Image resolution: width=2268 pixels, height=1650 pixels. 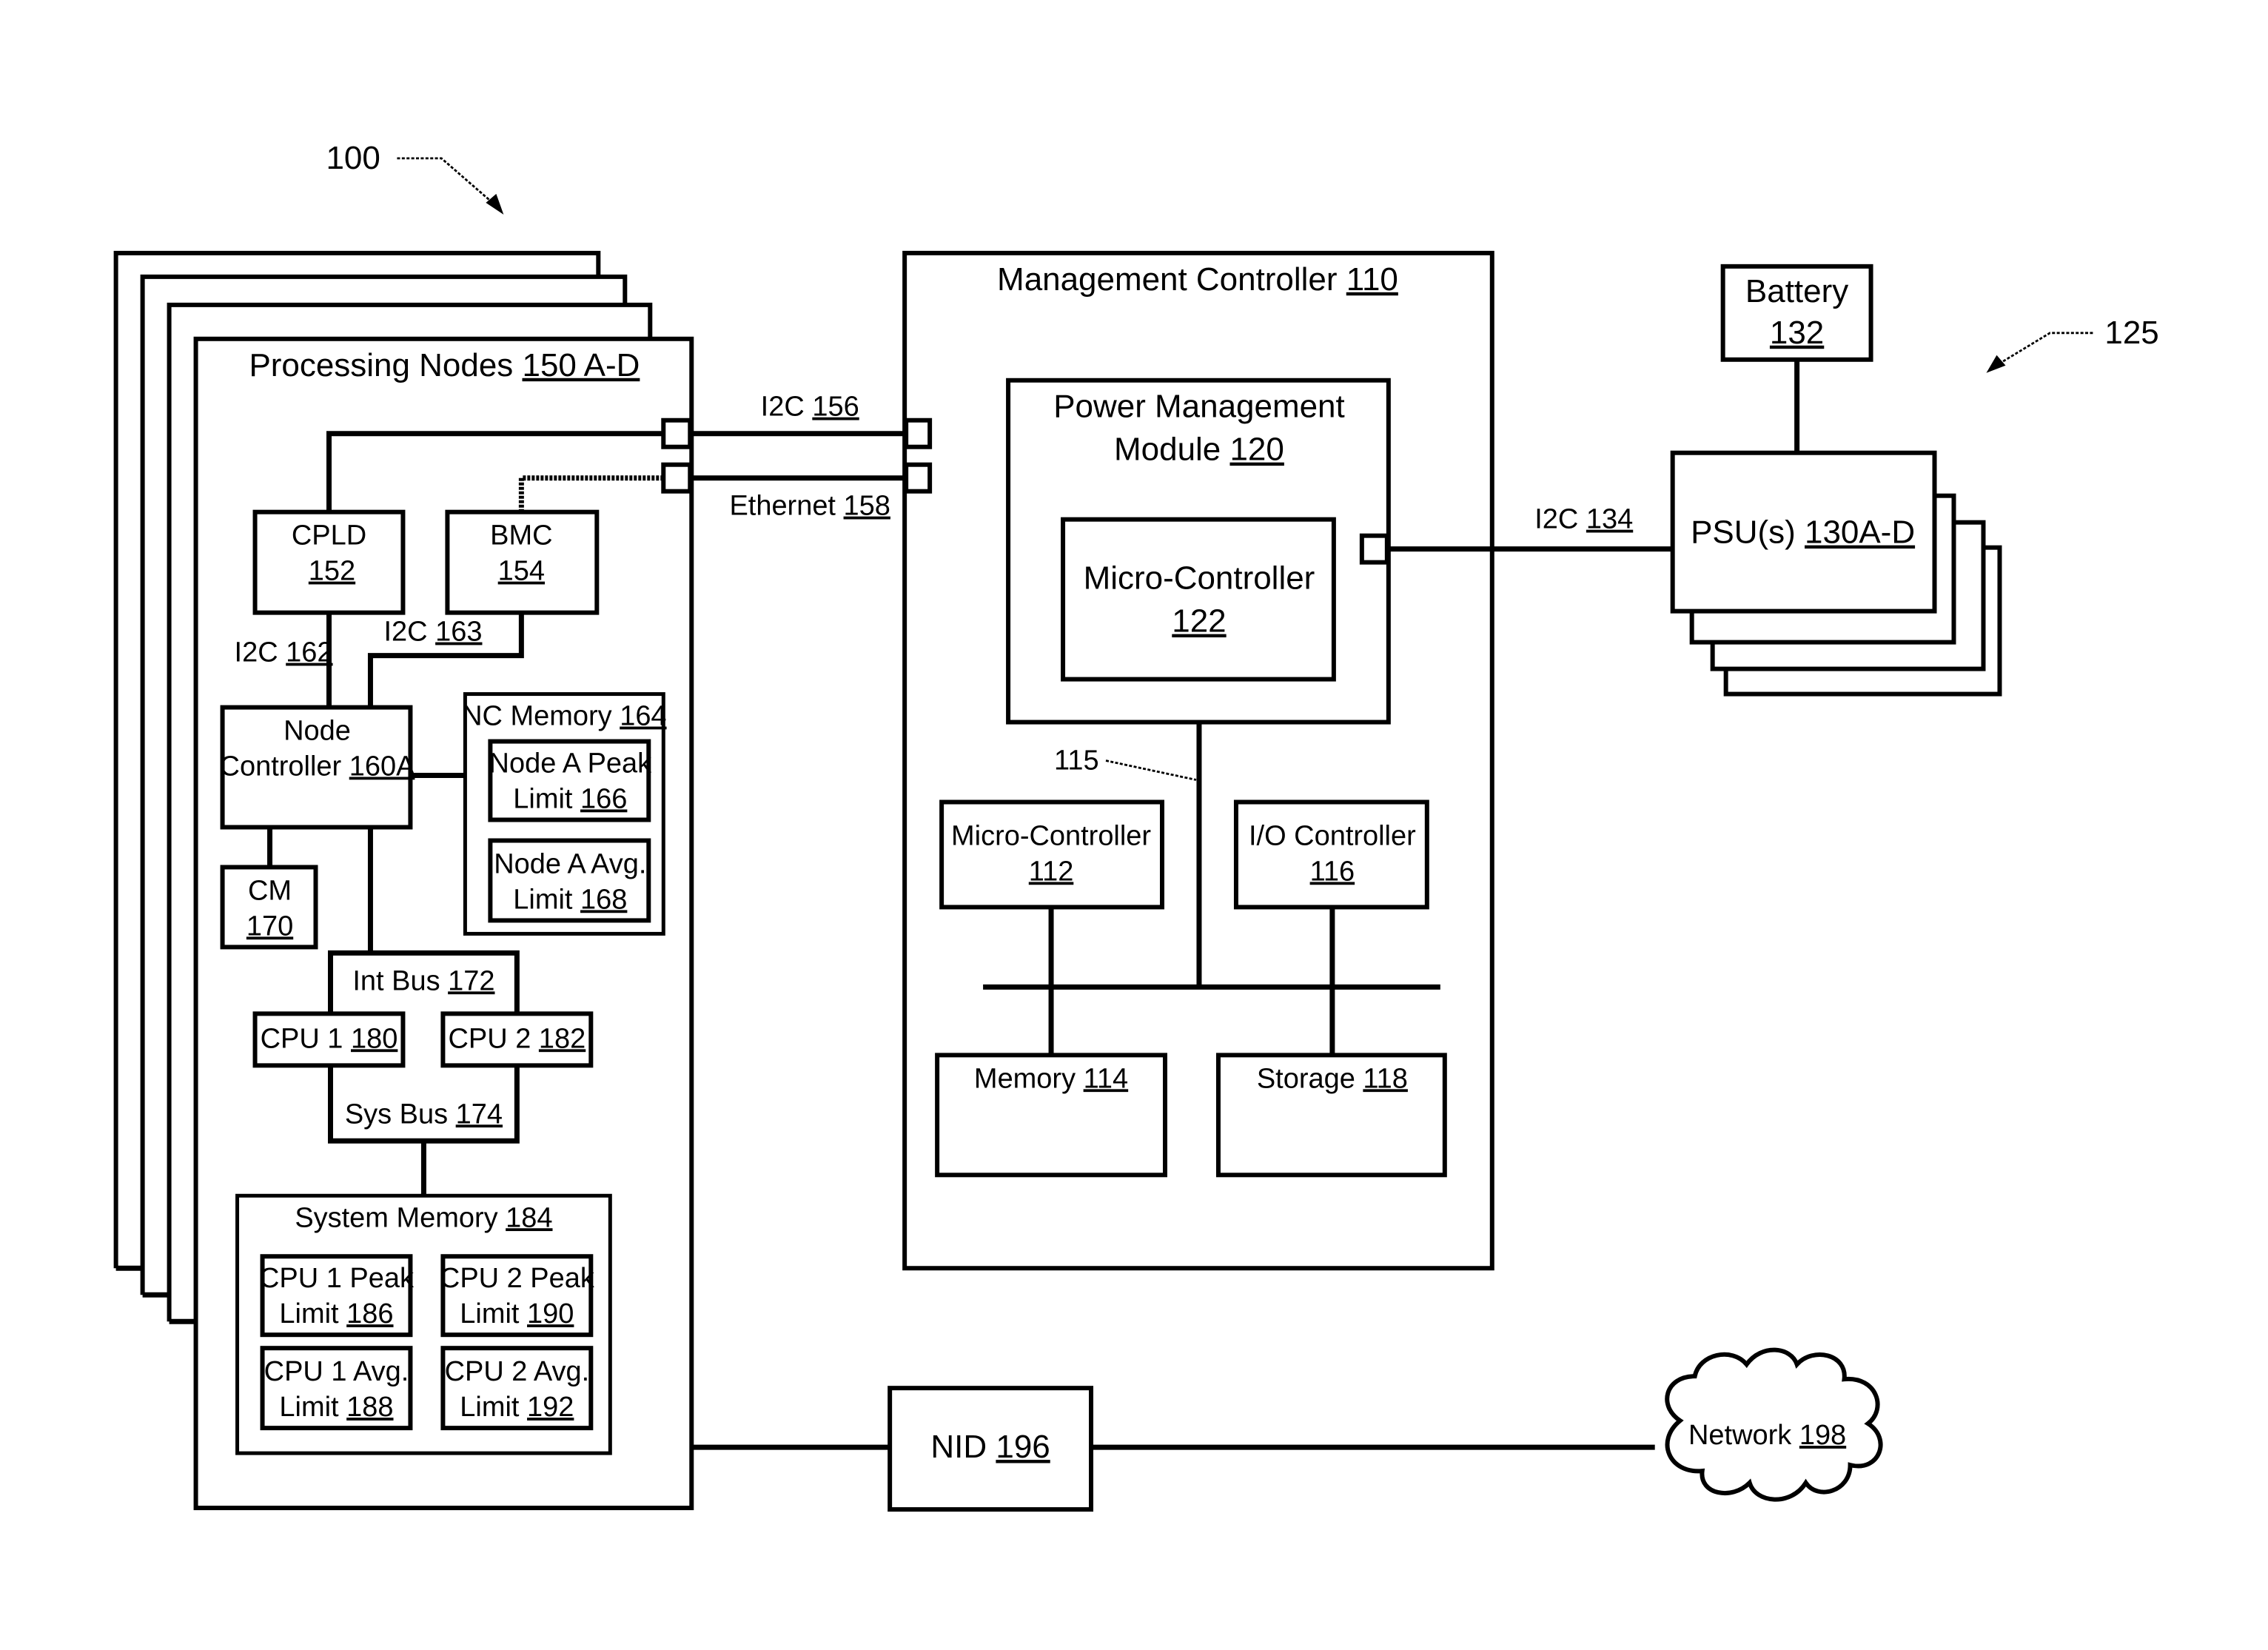 I want to click on storage-118-label: Storage 118, so click(x=1332, y=1078).